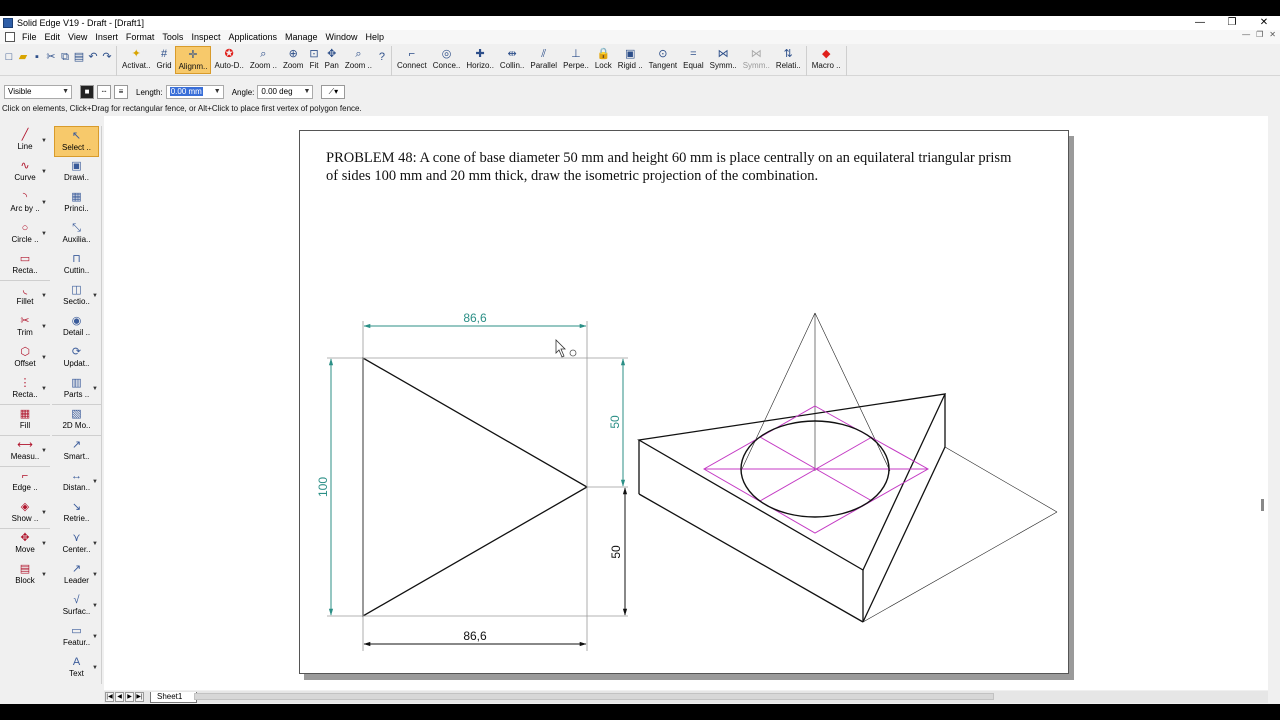 The width and height of the screenshot is (1280, 720). I want to click on surface-texture-tool: √ Surfac.. ▼, so click(76, 606).